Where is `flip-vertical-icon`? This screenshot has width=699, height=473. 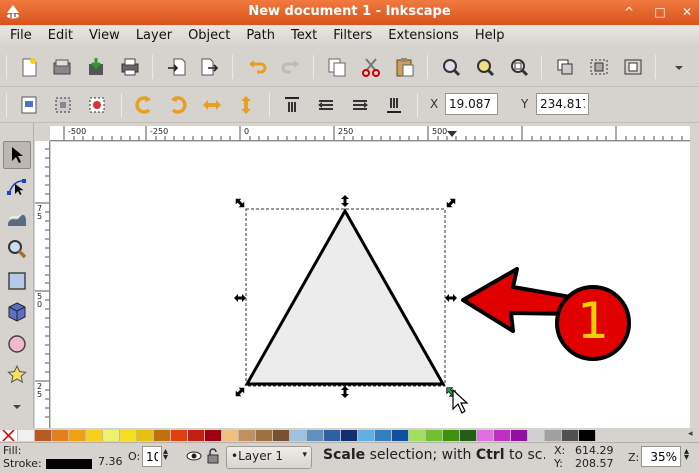
flip-vertical-icon is located at coordinates (246, 105).